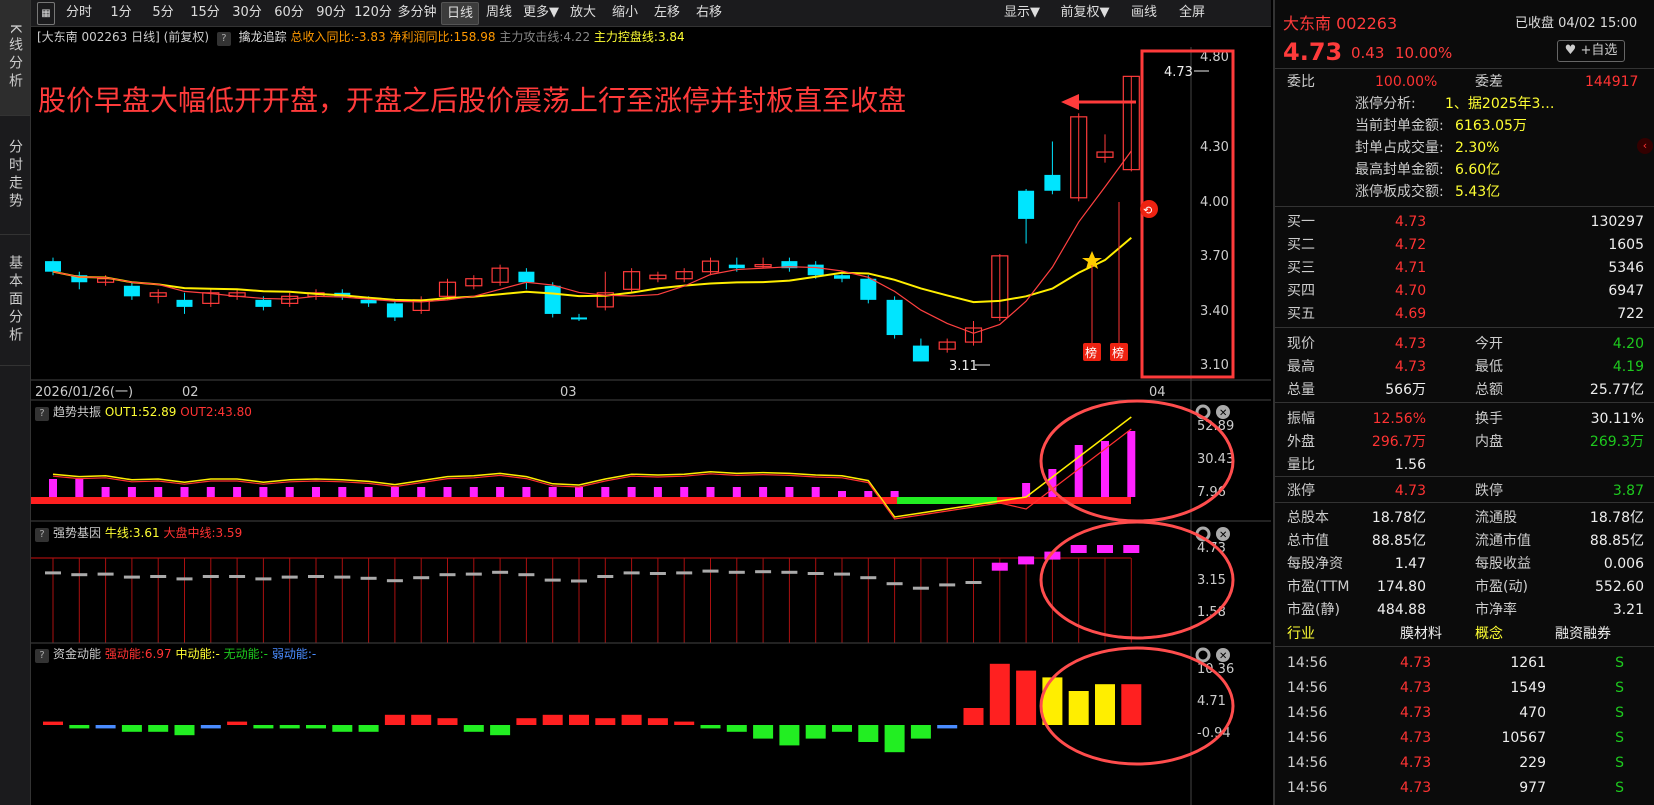 This screenshot has width=1654, height=805. I want to click on period-button: 5分, so click(163, 12).